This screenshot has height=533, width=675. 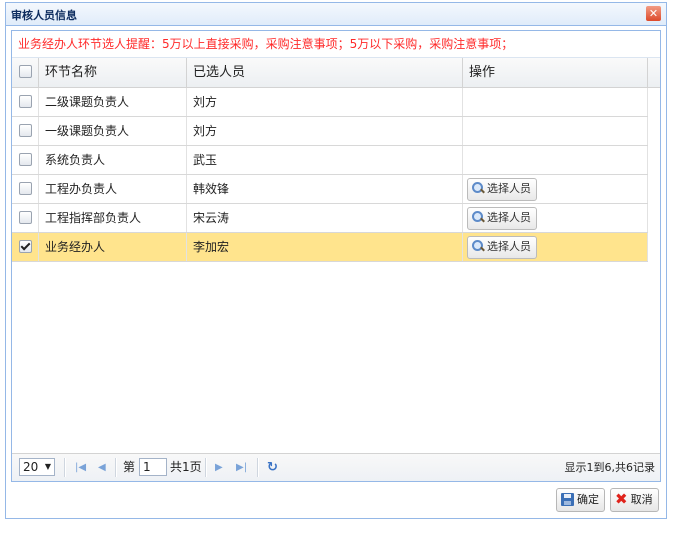 I want to click on page-total-label: 共1页, so click(x=186, y=467).